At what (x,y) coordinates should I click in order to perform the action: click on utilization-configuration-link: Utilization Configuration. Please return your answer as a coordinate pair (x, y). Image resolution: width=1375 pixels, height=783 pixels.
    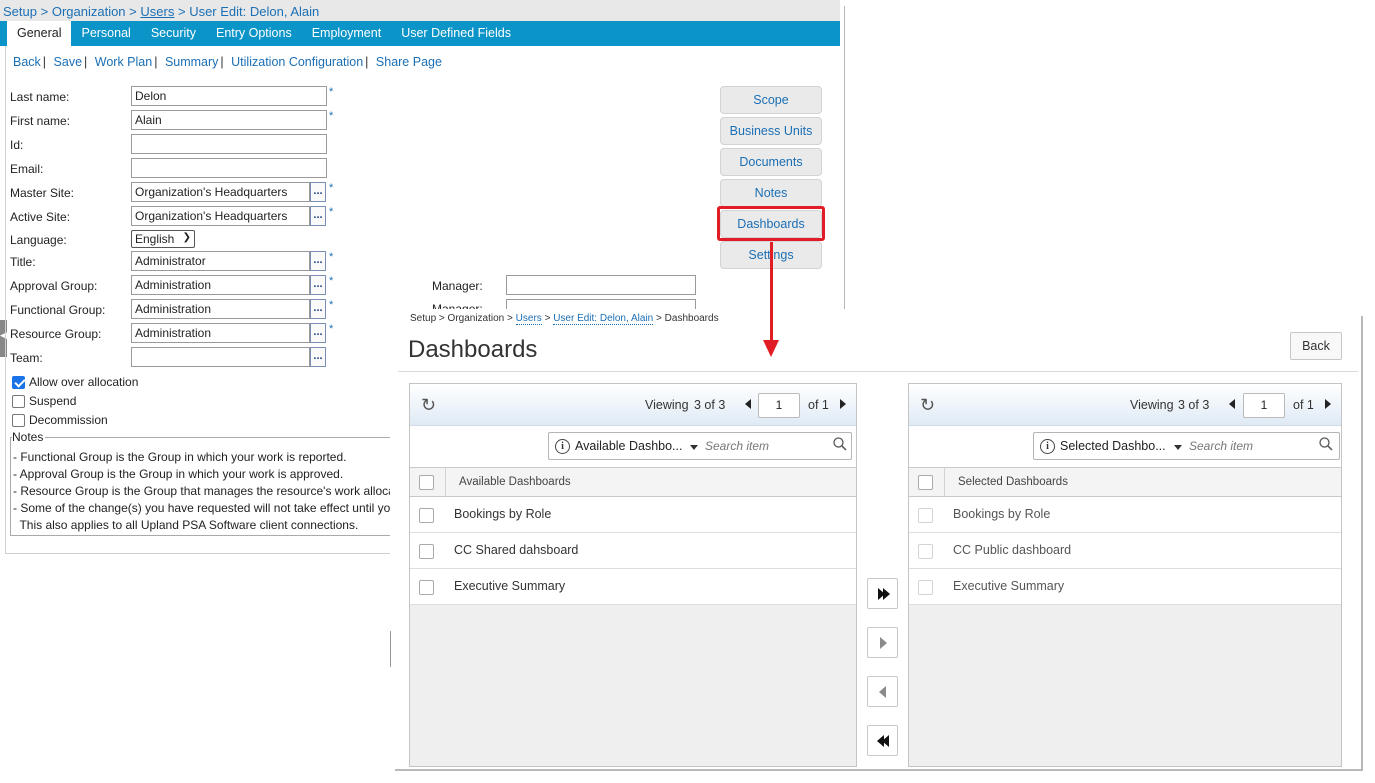
    Looking at the image, I should click on (297, 62).